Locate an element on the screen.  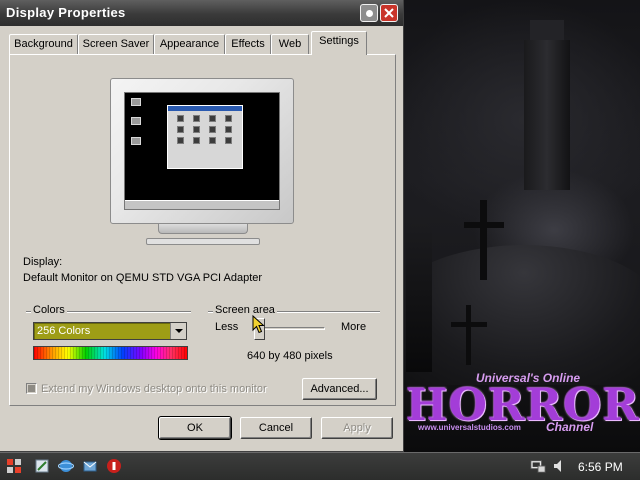
start-icon is located at coordinates (14, 466).